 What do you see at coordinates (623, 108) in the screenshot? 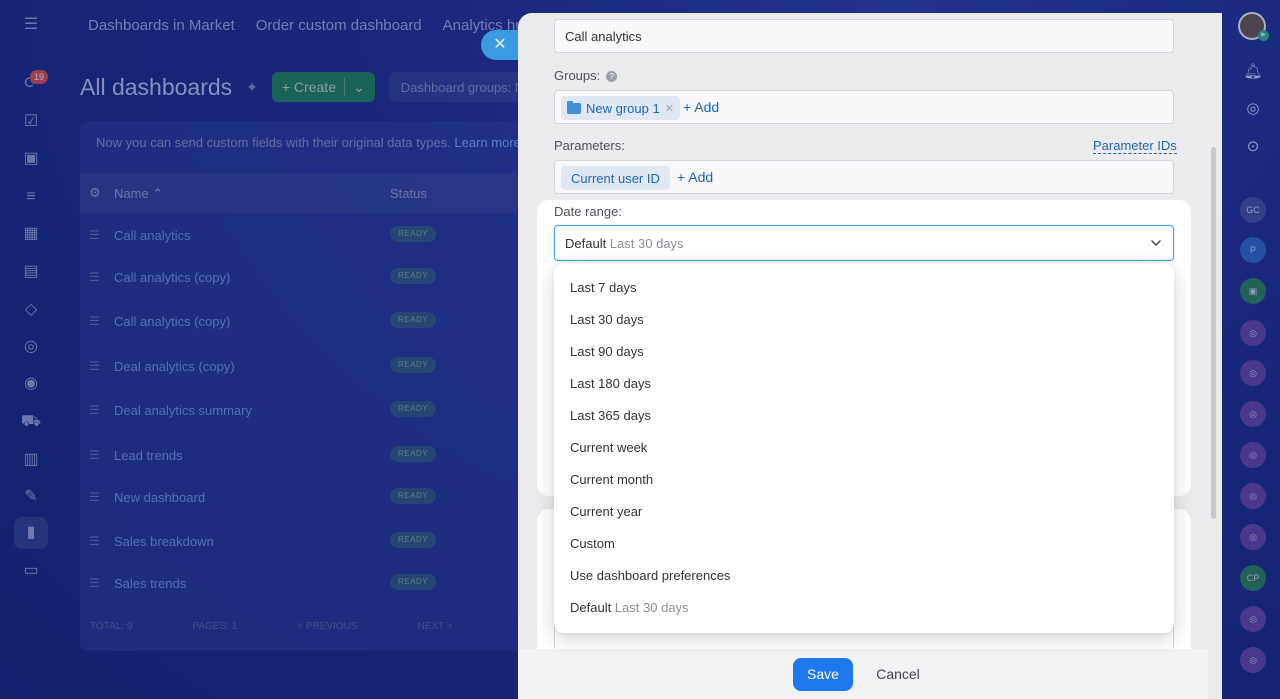
I see `group-chip-label: New group 1` at bounding box center [623, 108].